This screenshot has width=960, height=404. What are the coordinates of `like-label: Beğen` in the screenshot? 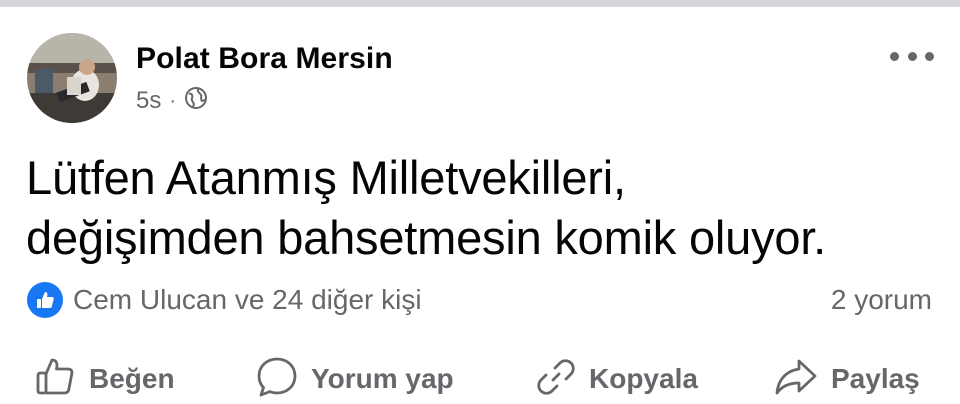 It's located at (132, 378).